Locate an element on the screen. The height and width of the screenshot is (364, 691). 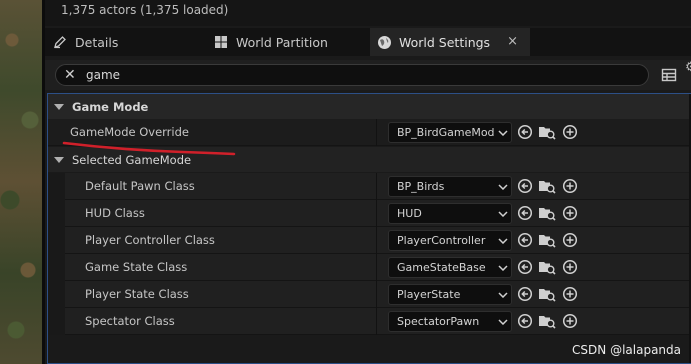
dropdown-value: SpectatorPawn is located at coordinates (438, 321).